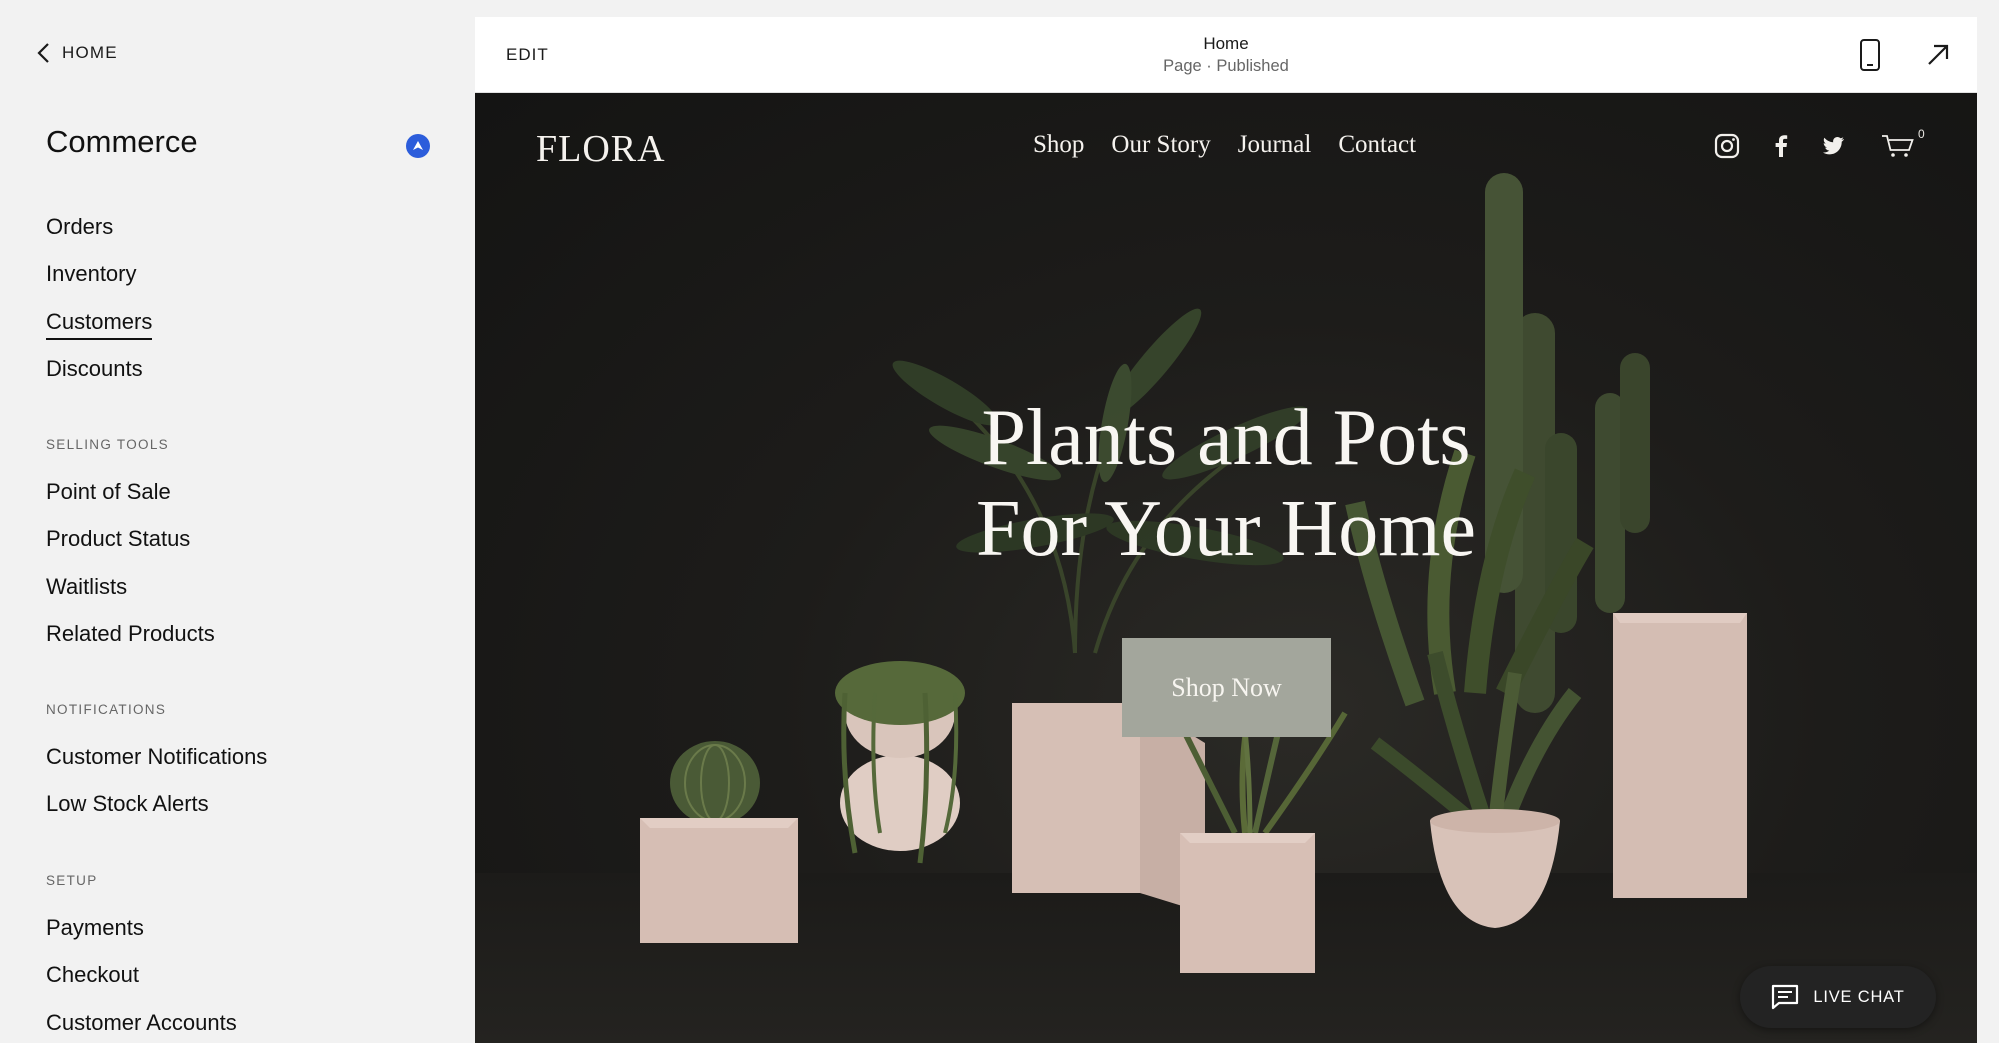 The width and height of the screenshot is (1999, 1043). I want to click on sidebar-item-checkout: Checkout, so click(141, 974).